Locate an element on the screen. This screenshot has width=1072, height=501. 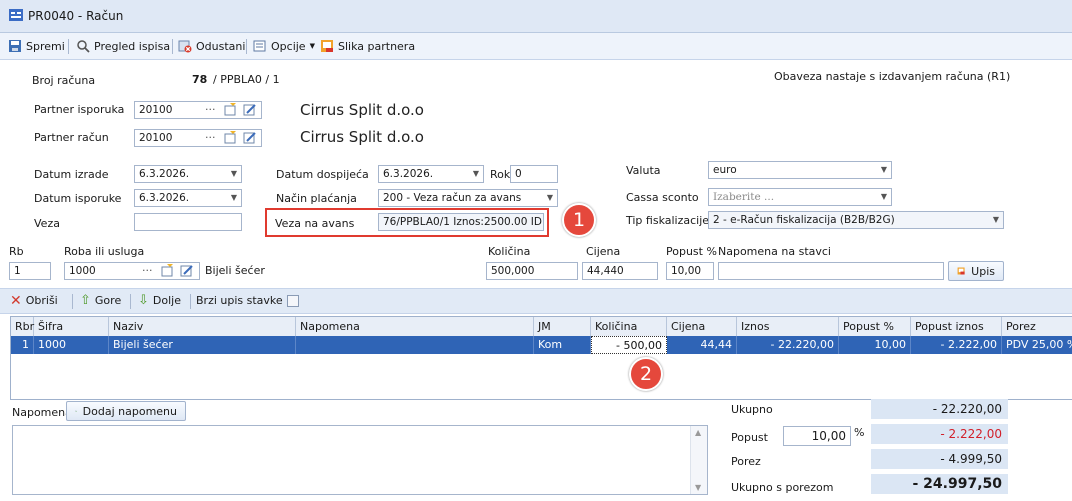
qty-input: 500,000 is located at coordinates (532, 271).